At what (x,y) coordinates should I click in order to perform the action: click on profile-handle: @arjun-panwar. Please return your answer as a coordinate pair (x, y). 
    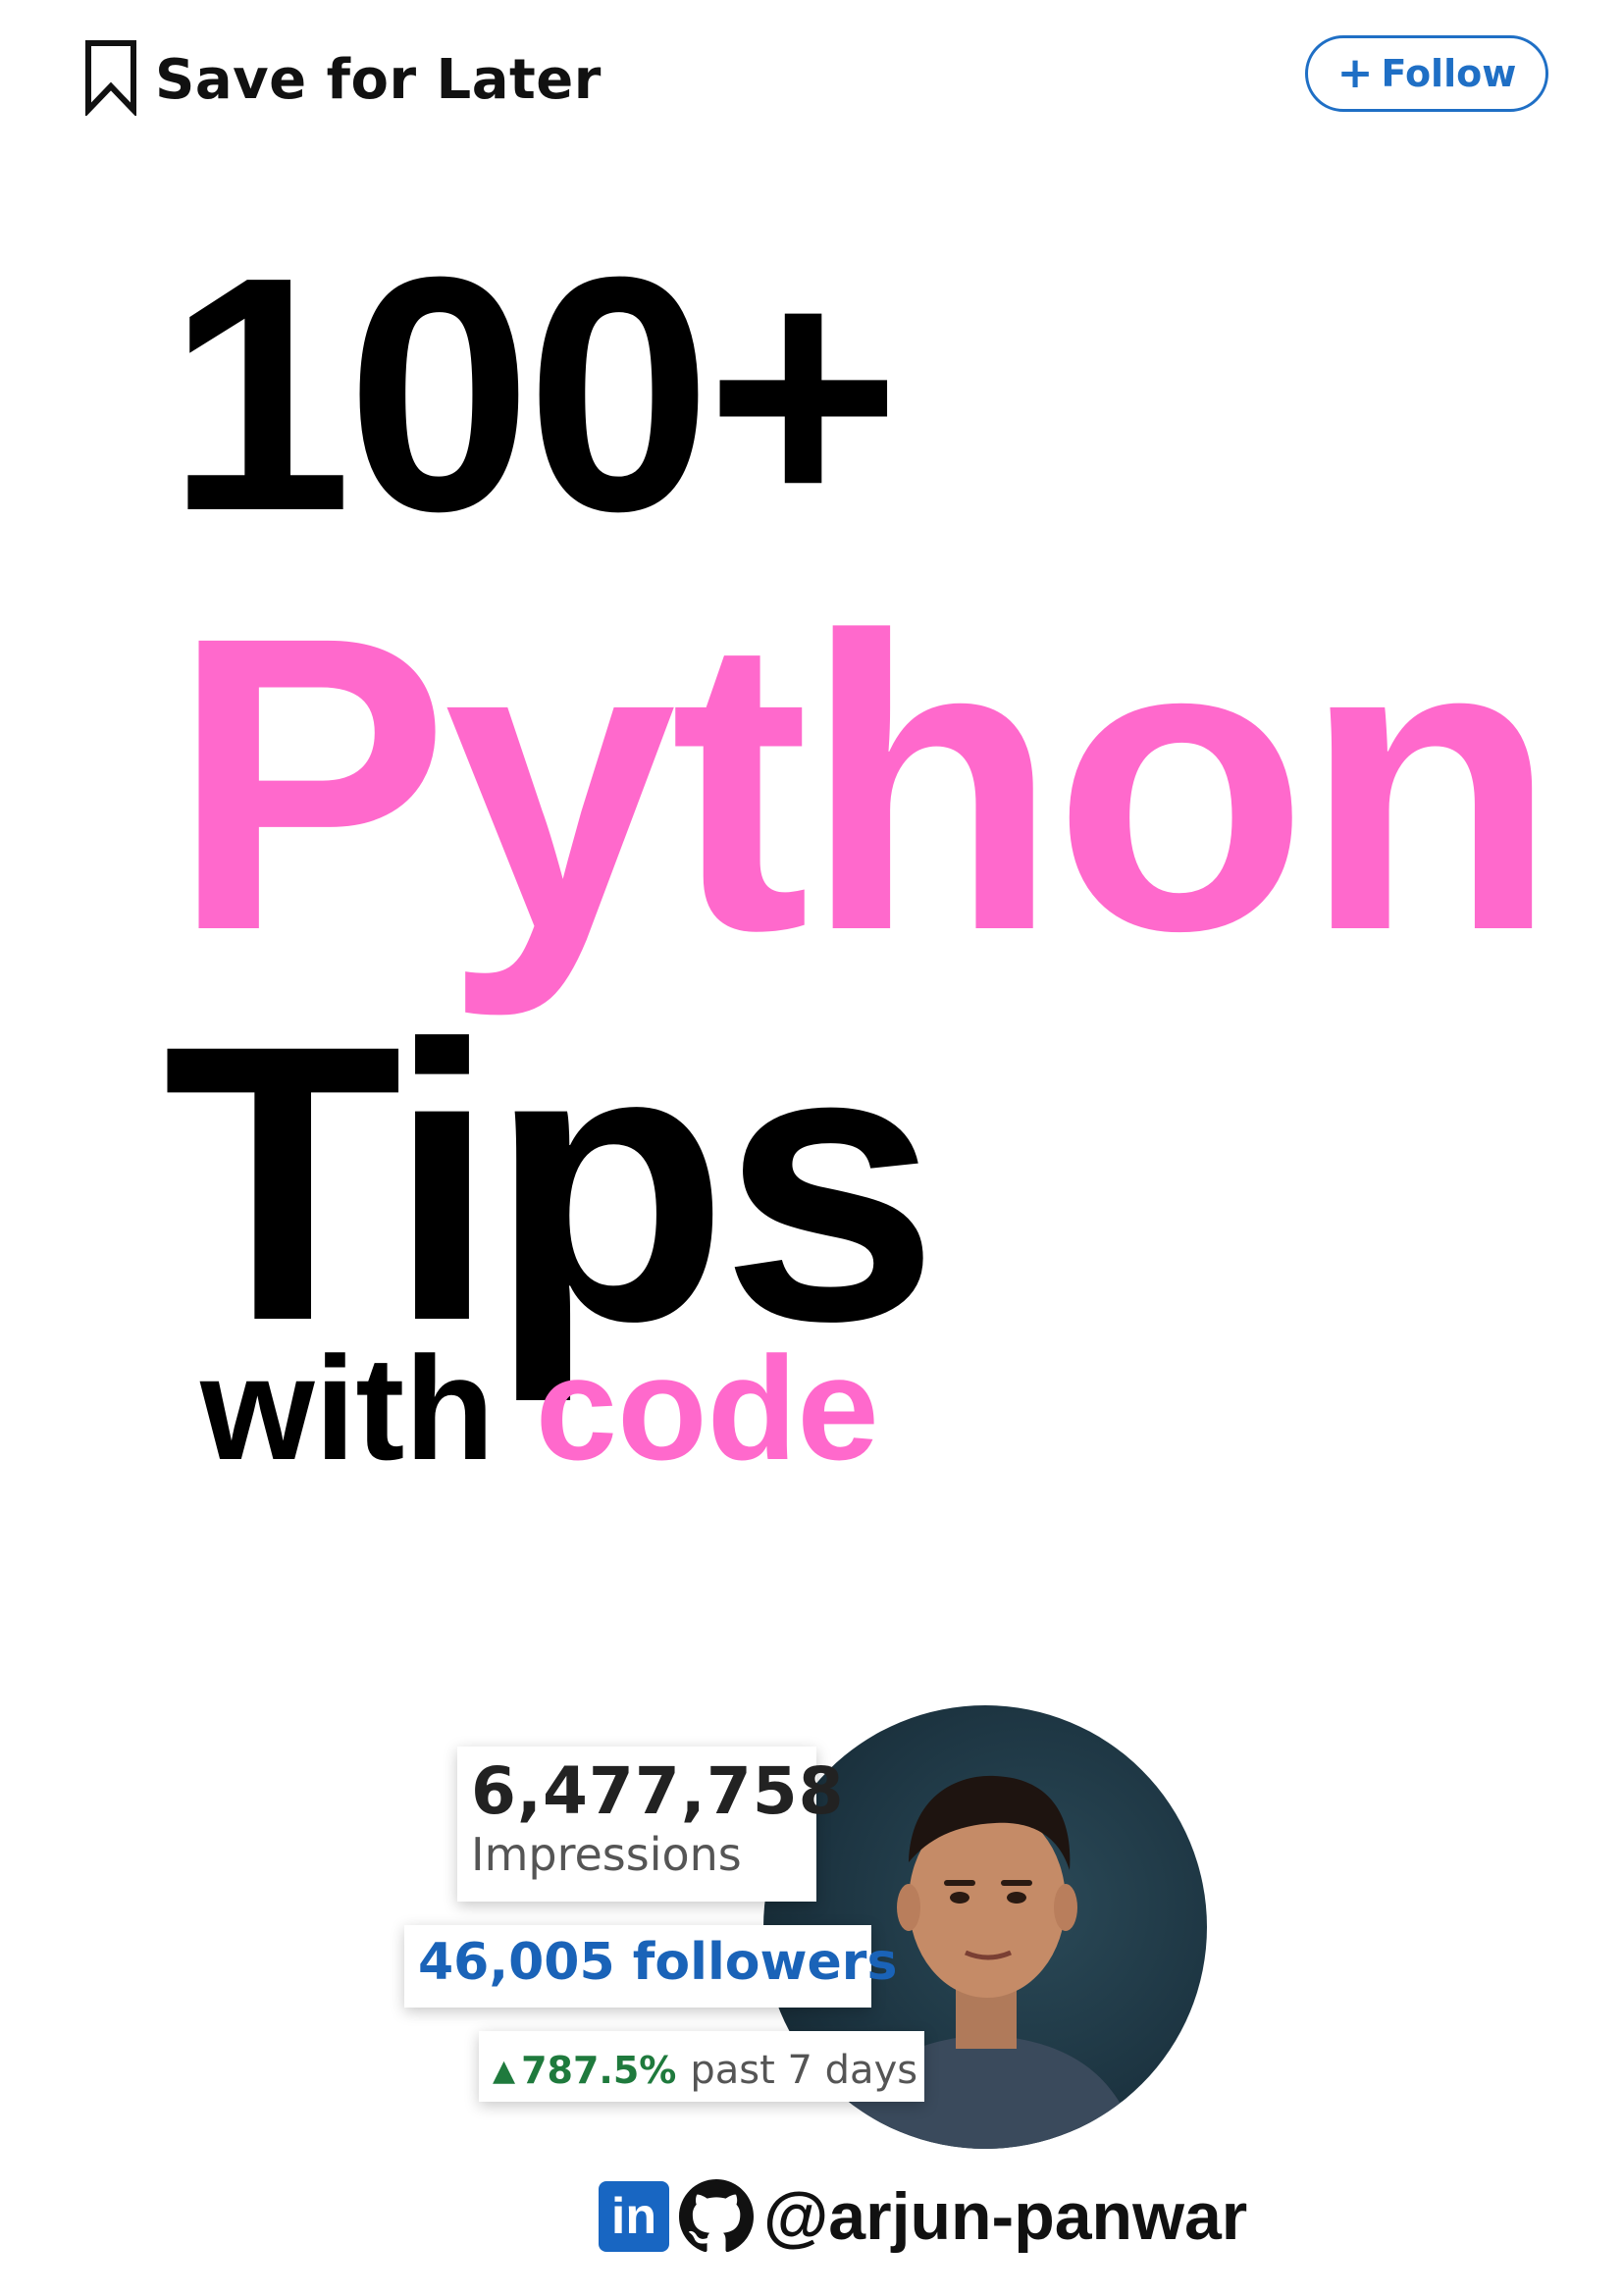
    Looking at the image, I should click on (1005, 2216).